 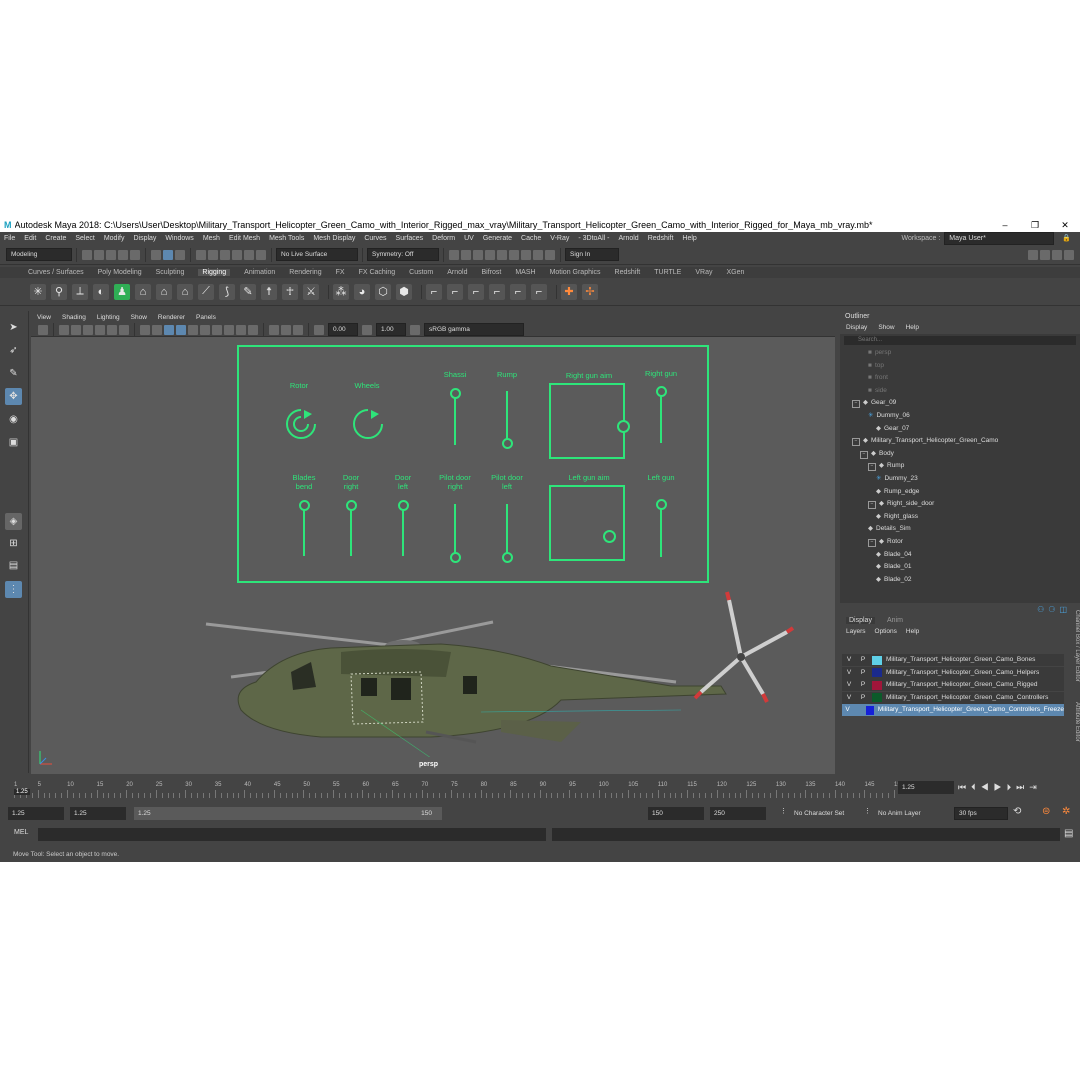 I want to click on anim-prefs-icon: ✲, so click(x=1066, y=811).